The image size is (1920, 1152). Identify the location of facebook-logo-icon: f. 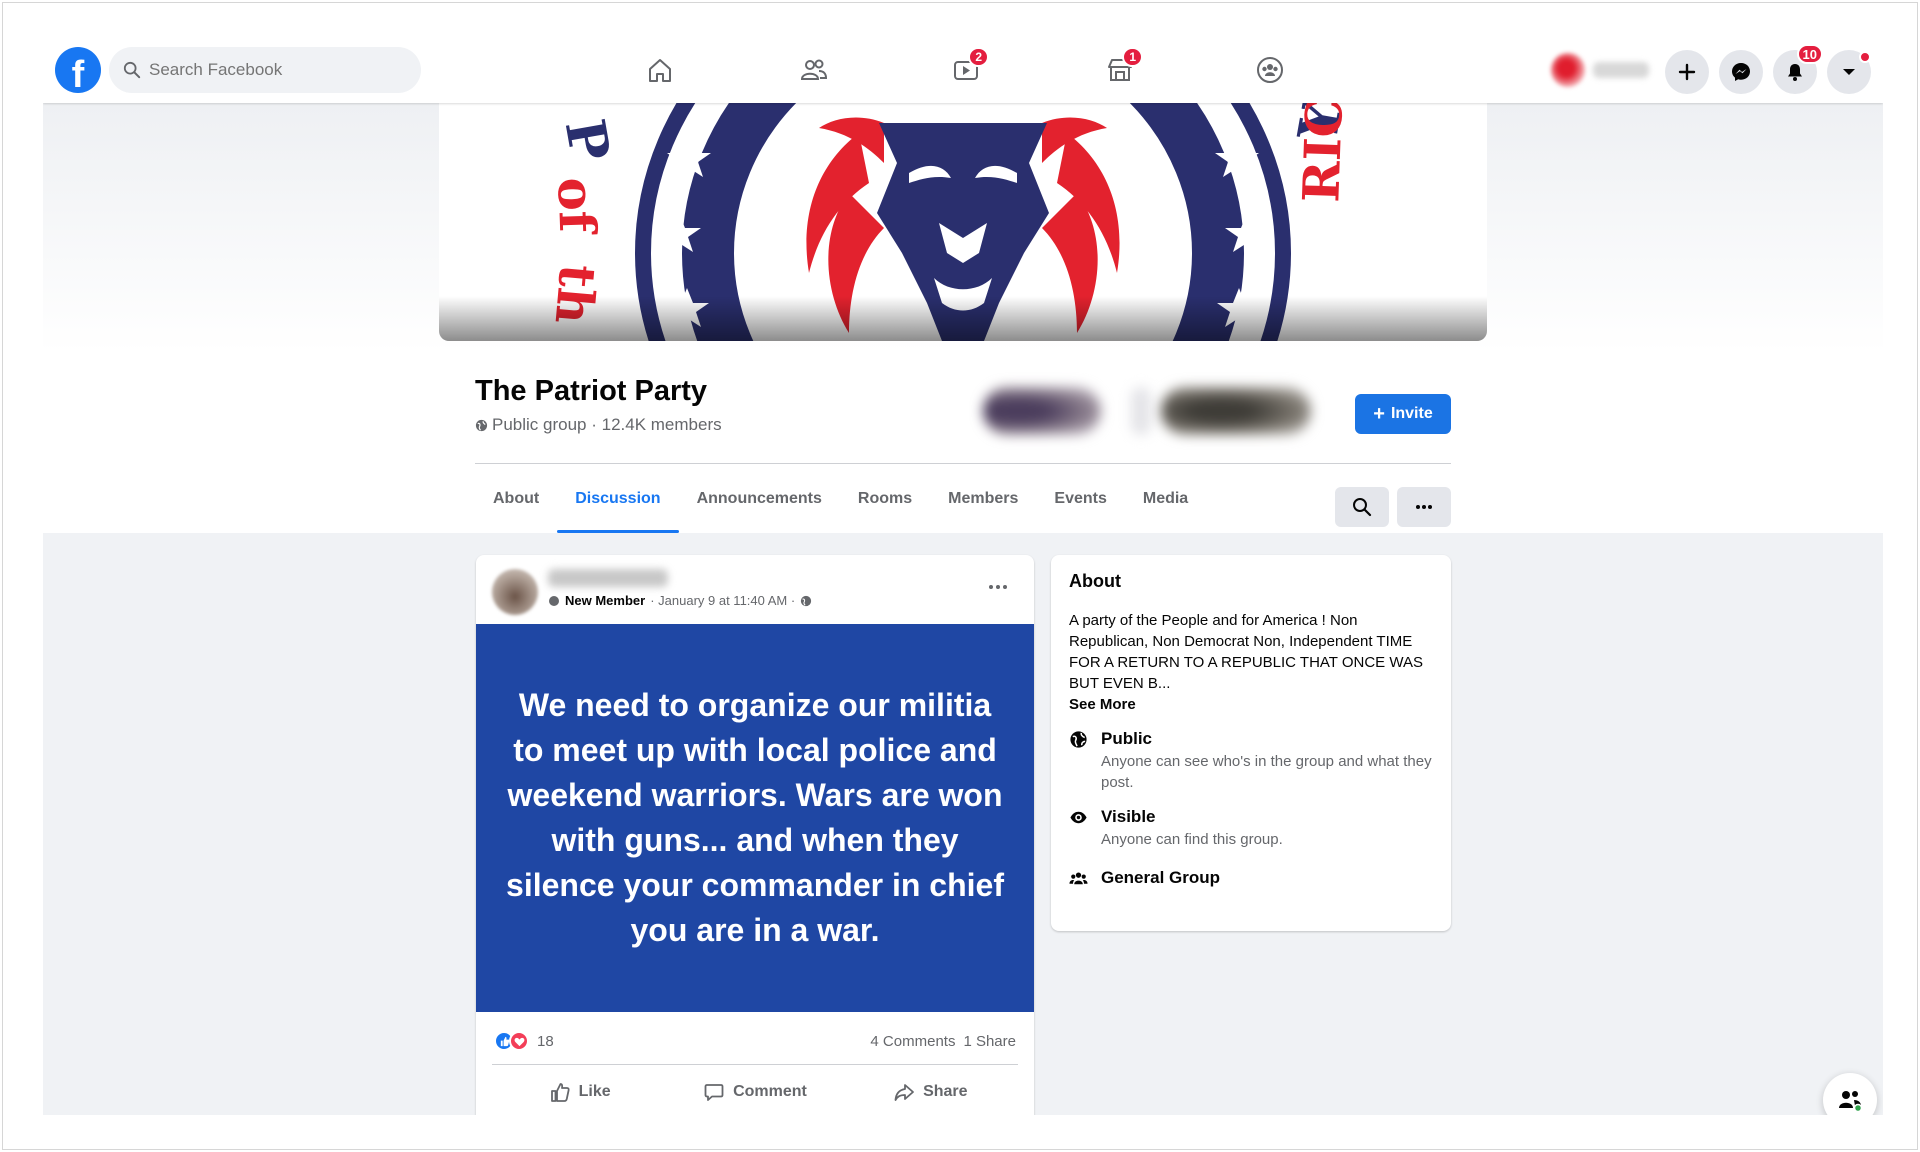
(78, 70).